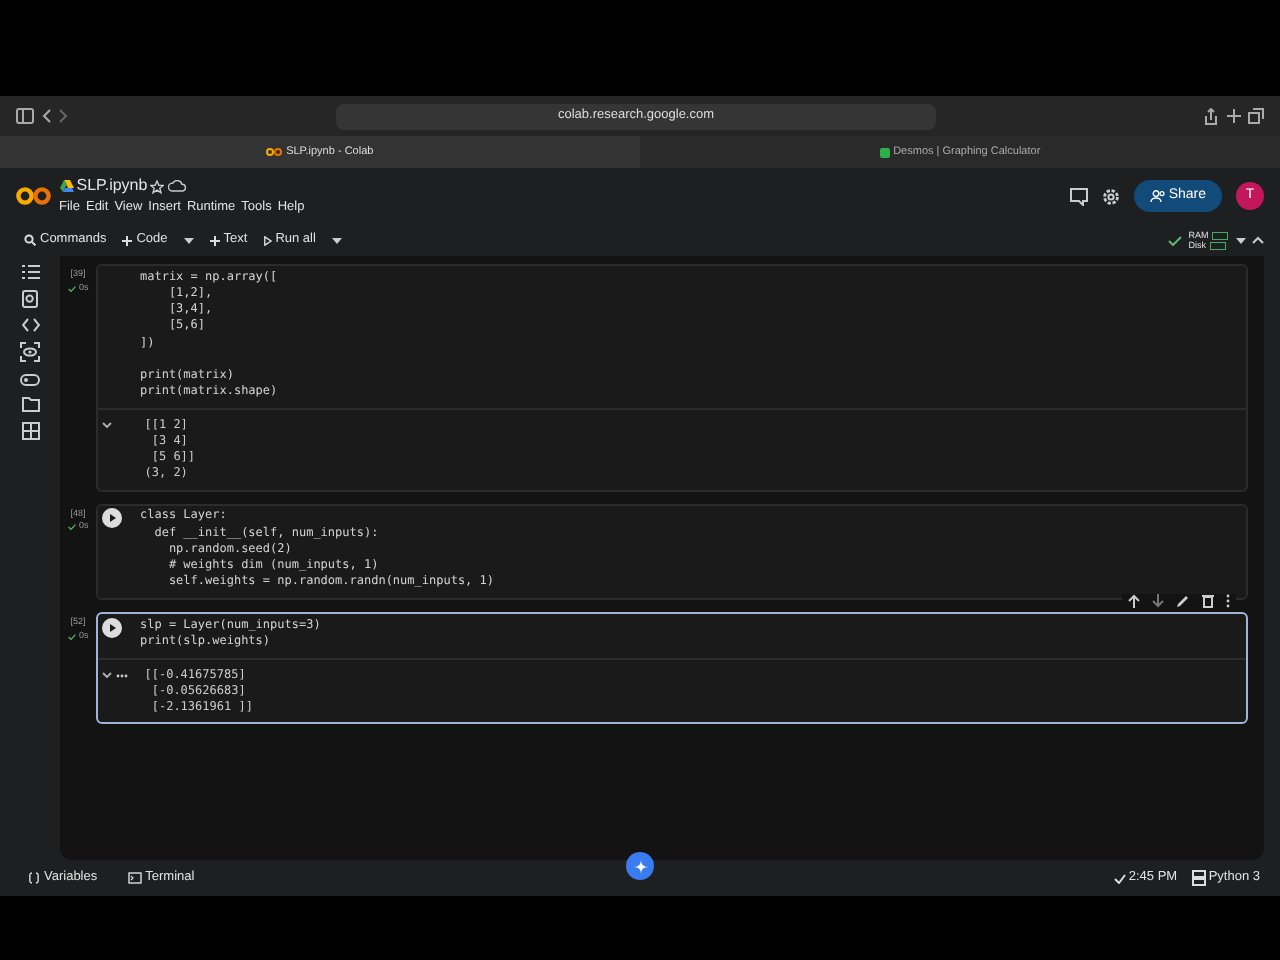  I want to click on move-down-icon, so click(1158, 600).